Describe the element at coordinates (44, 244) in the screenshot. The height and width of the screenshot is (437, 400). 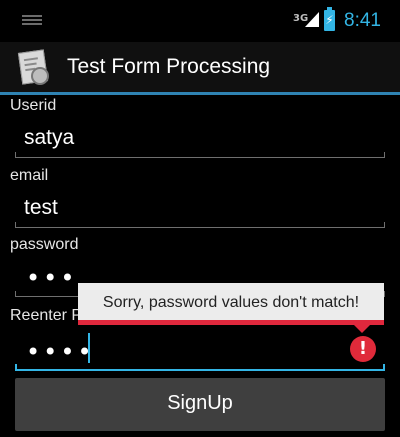
I see `password-label: password` at that location.